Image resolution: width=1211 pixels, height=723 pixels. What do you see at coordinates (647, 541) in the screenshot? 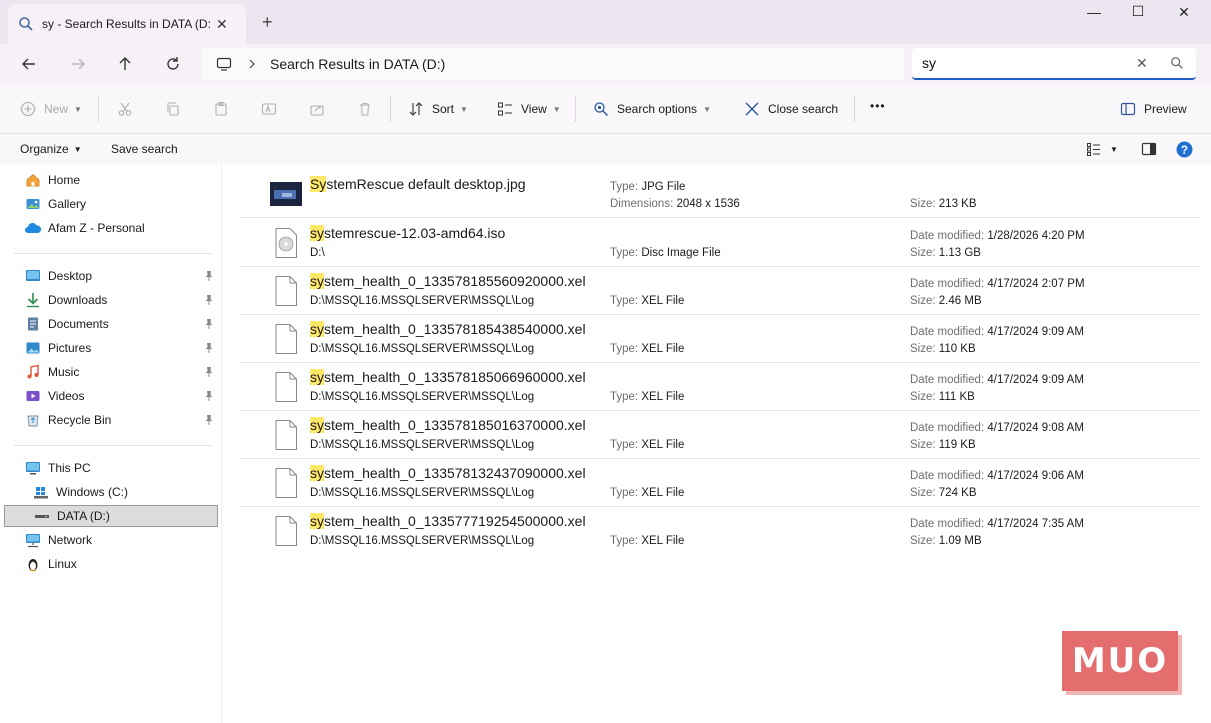
I see `file-type: Type: XEL File` at bounding box center [647, 541].